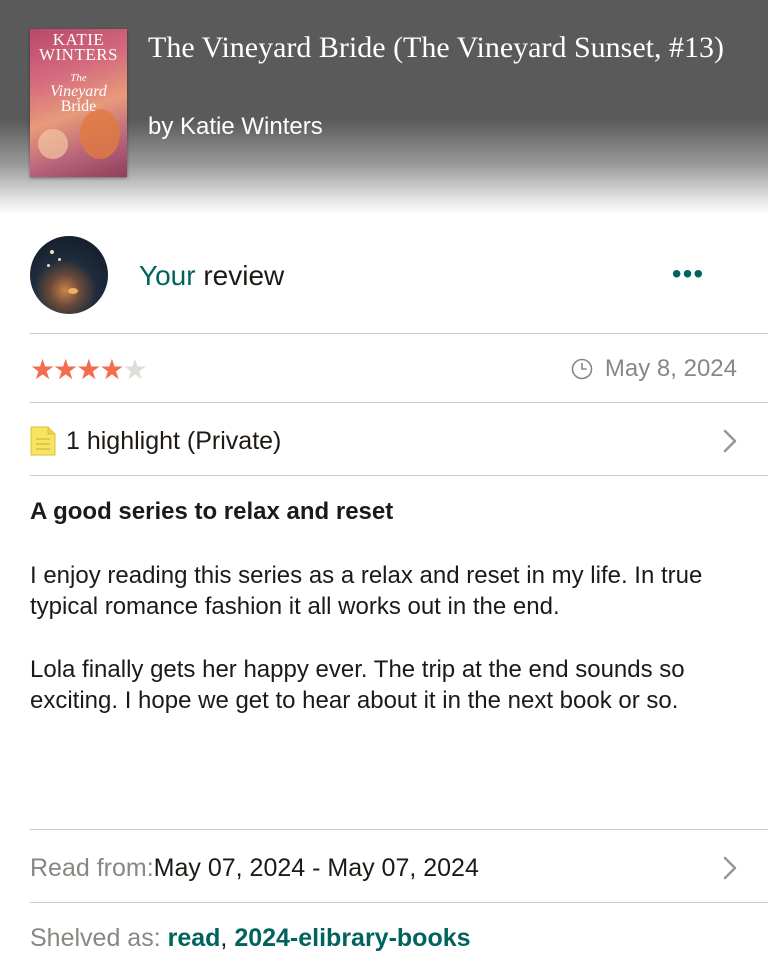 This screenshot has width=768, height=973. I want to click on shelves-label: Shelved as:, so click(99, 938).